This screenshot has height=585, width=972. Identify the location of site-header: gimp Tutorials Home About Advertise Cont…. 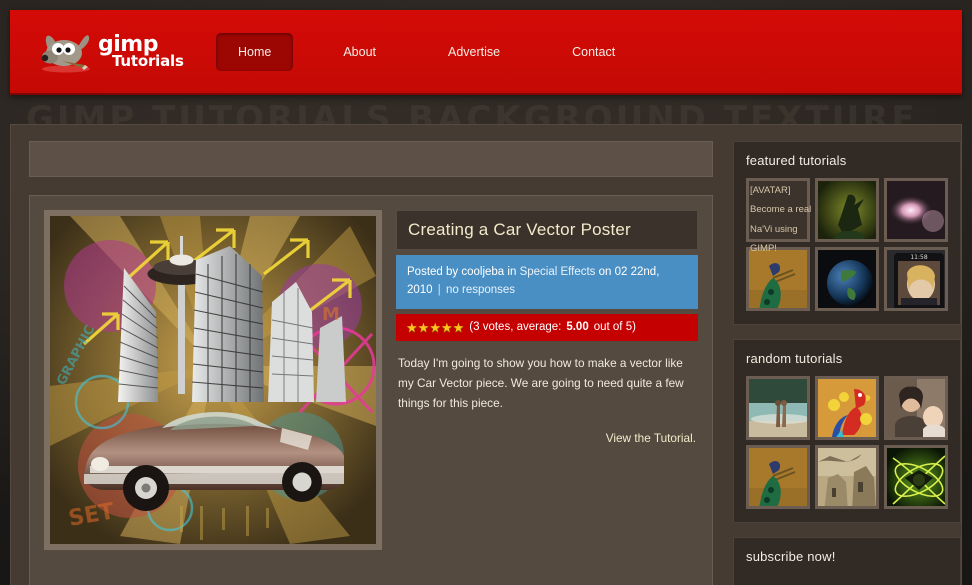
(486, 52).